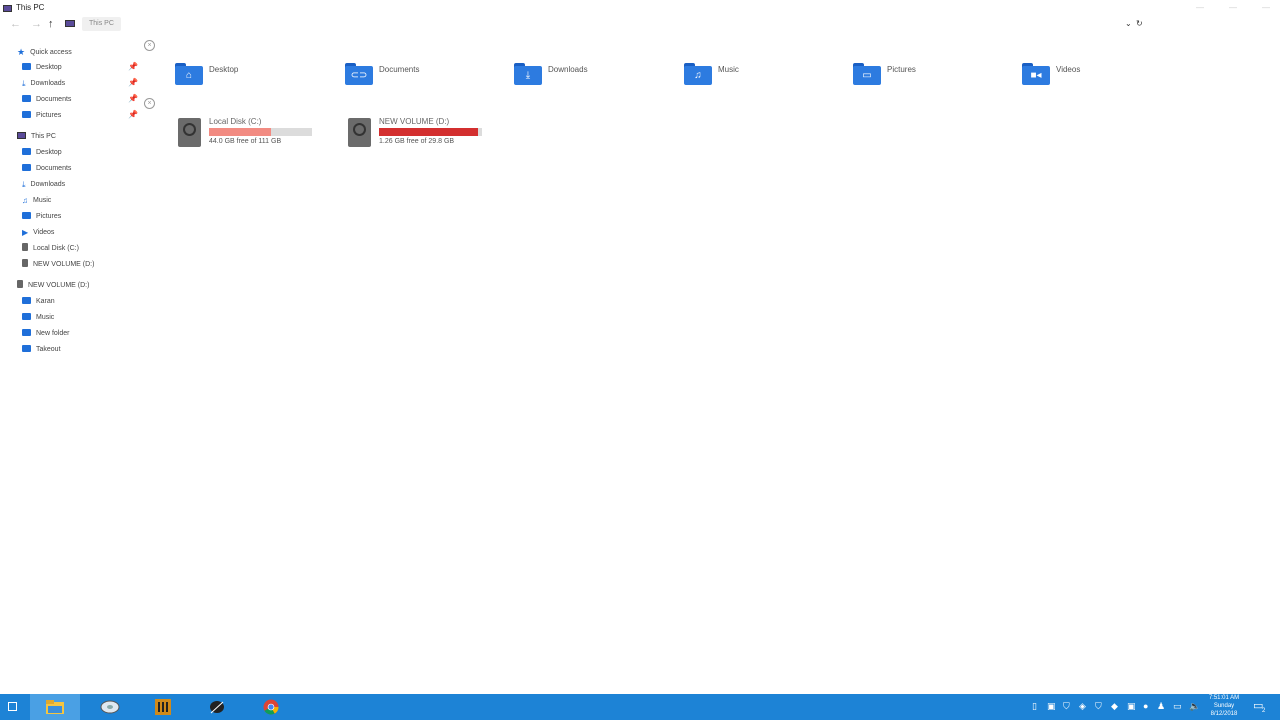  I want to click on refresh-icon: ↻, so click(1139, 23).